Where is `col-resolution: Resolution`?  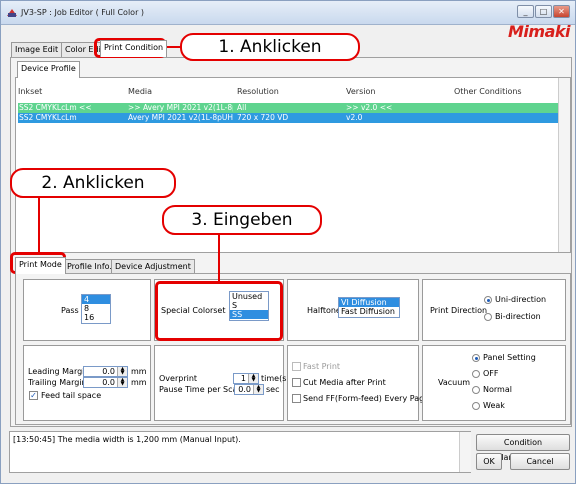
col-resolution: Resolution is located at coordinates (258, 91).